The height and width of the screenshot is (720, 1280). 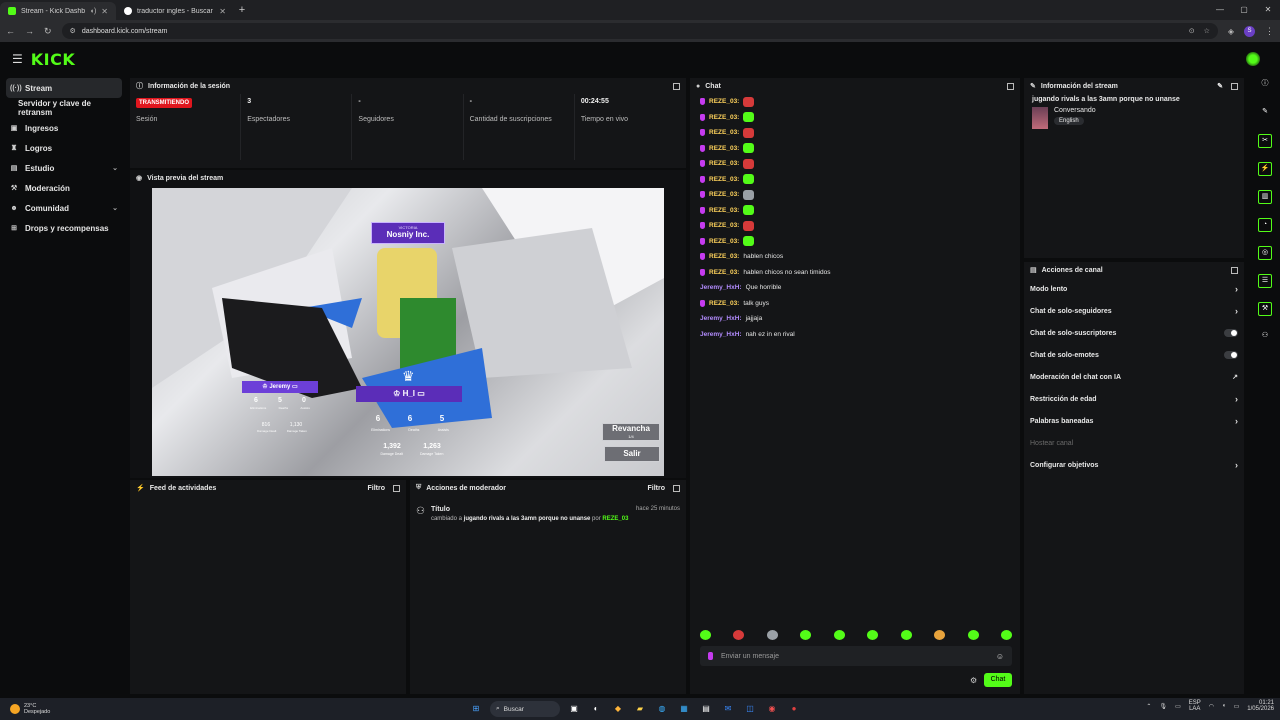 What do you see at coordinates (856, 656) in the screenshot?
I see `chat-input: Enviar un mensaje ☺` at bounding box center [856, 656].